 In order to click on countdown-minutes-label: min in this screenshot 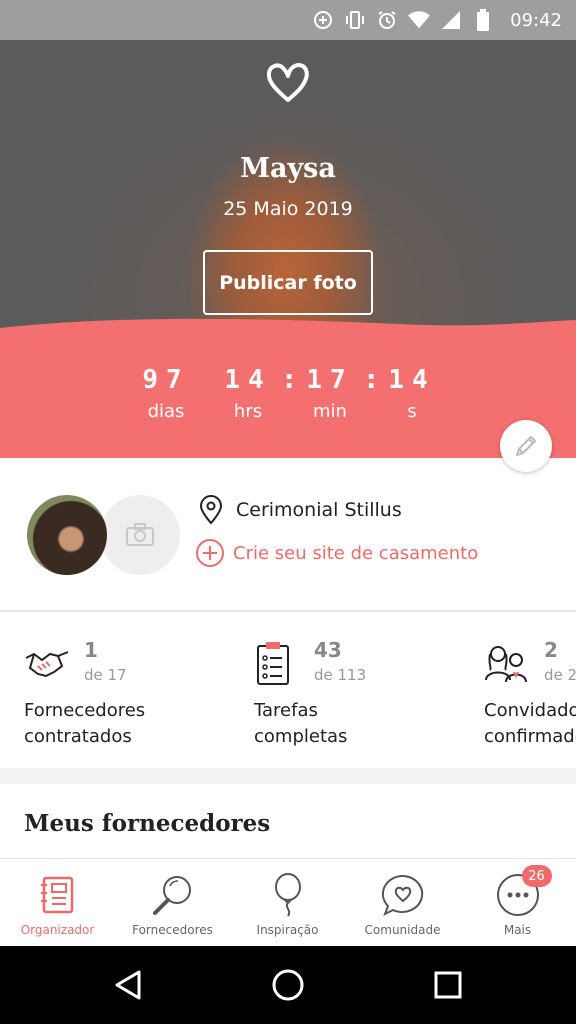, I will do `click(330, 411)`.